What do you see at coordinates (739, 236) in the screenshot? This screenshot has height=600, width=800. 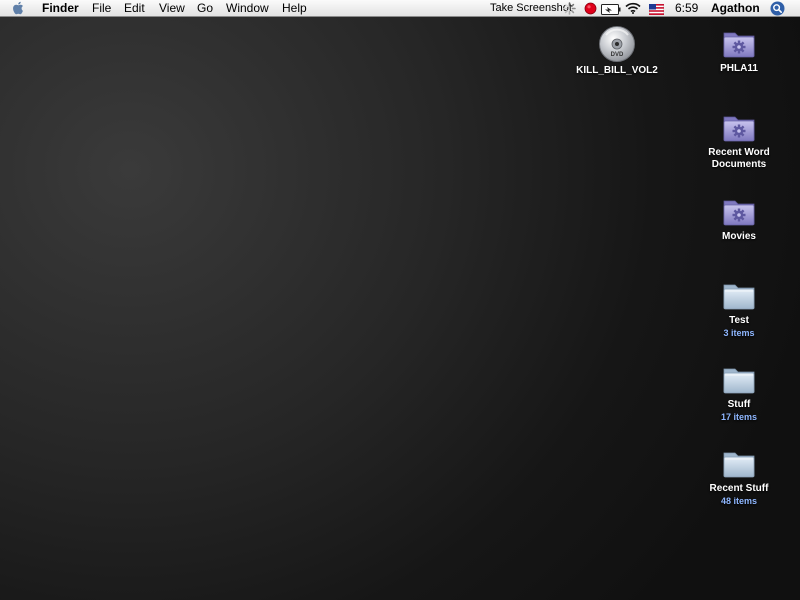 I see `desktop-icon-label: Movies` at bounding box center [739, 236].